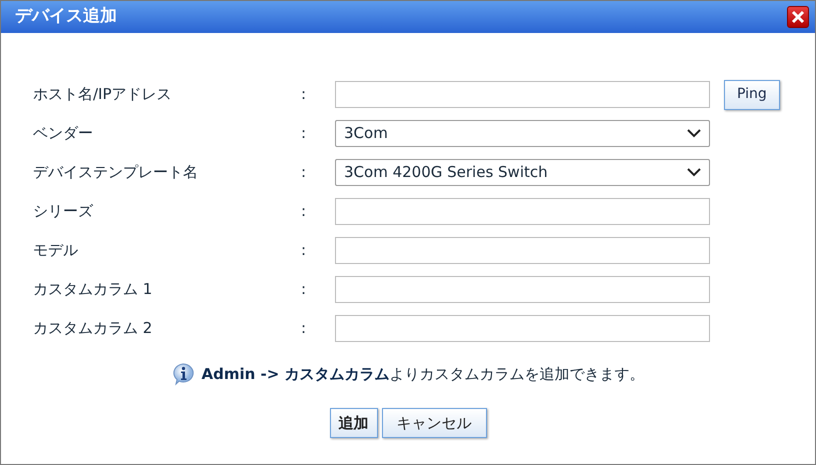  What do you see at coordinates (63, 133) in the screenshot?
I see `field-label: ベンダー` at bounding box center [63, 133].